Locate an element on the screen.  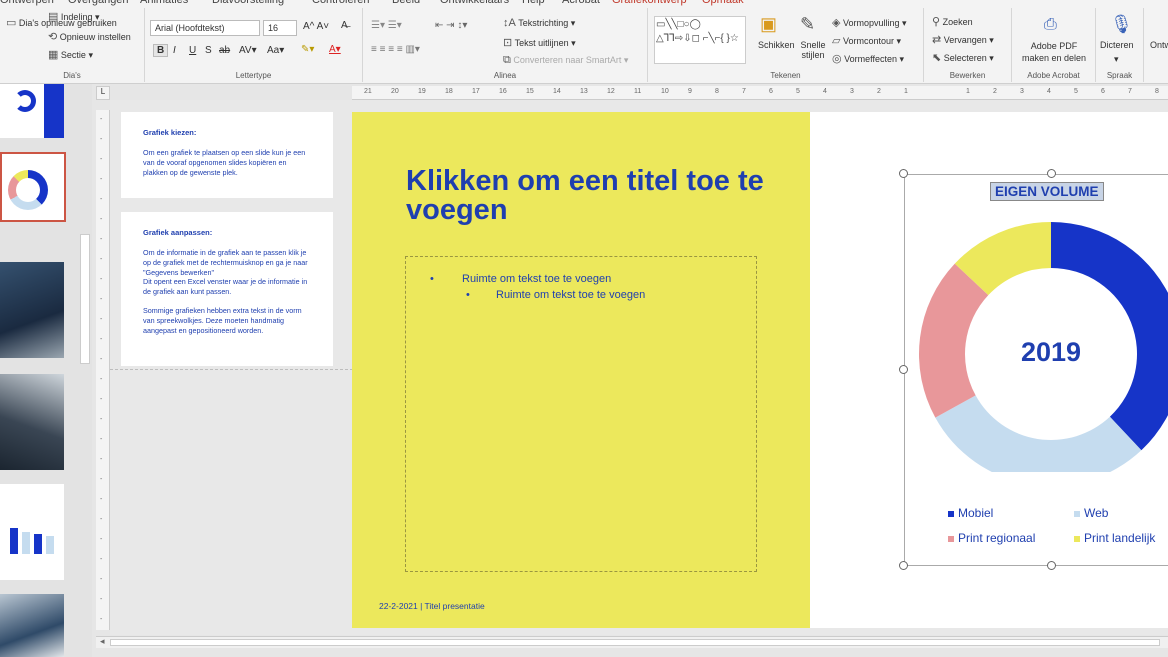
shadow-button: S is located at coordinates (208, 50).